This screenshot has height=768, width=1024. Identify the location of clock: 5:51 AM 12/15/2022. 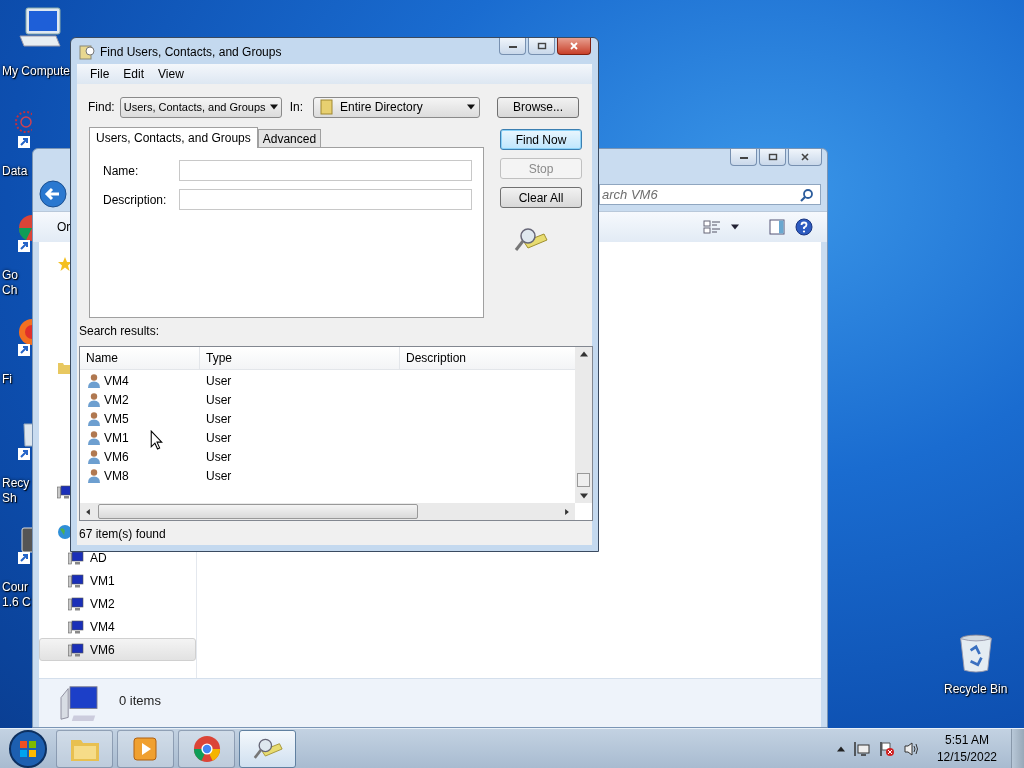
(966, 748).